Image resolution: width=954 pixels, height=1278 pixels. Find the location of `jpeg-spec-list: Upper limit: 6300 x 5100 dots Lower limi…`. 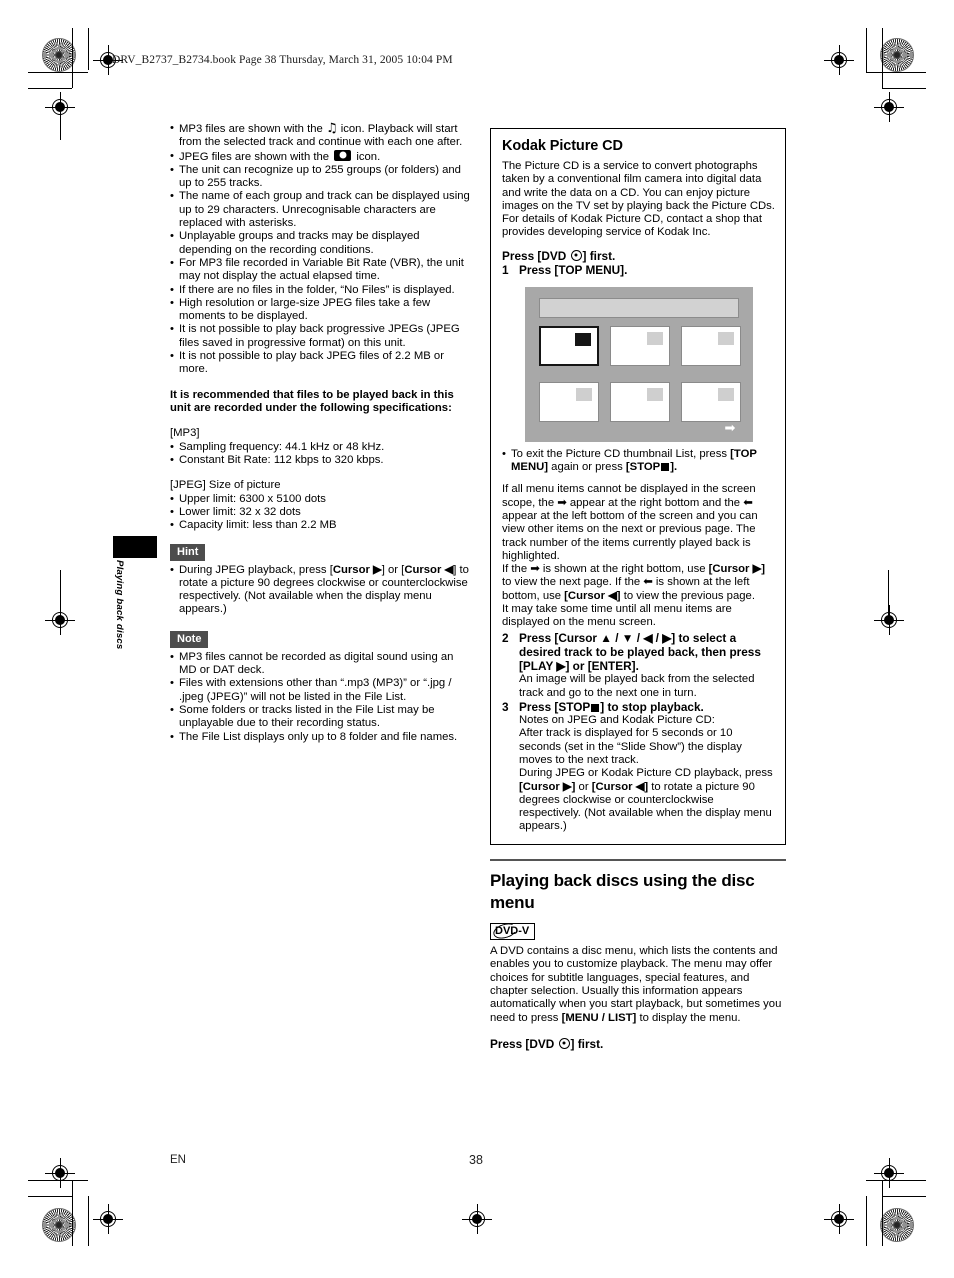

jpeg-spec-list: Upper limit: 6300 x 5100 dots Lower limi… is located at coordinates (320, 513).